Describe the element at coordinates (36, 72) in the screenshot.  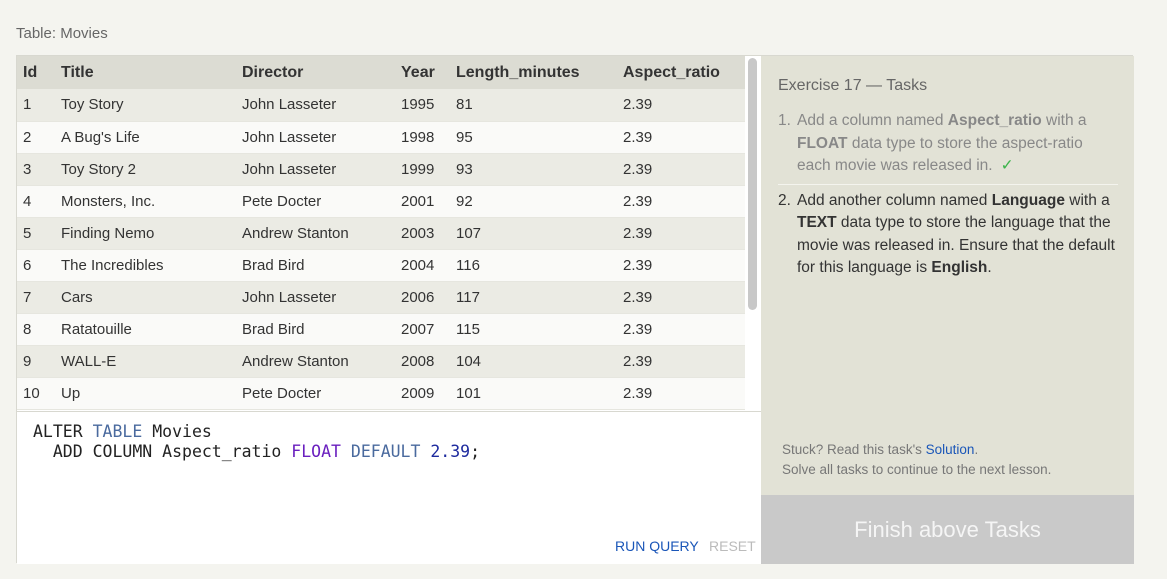
I see `column-header-id: Id` at that location.